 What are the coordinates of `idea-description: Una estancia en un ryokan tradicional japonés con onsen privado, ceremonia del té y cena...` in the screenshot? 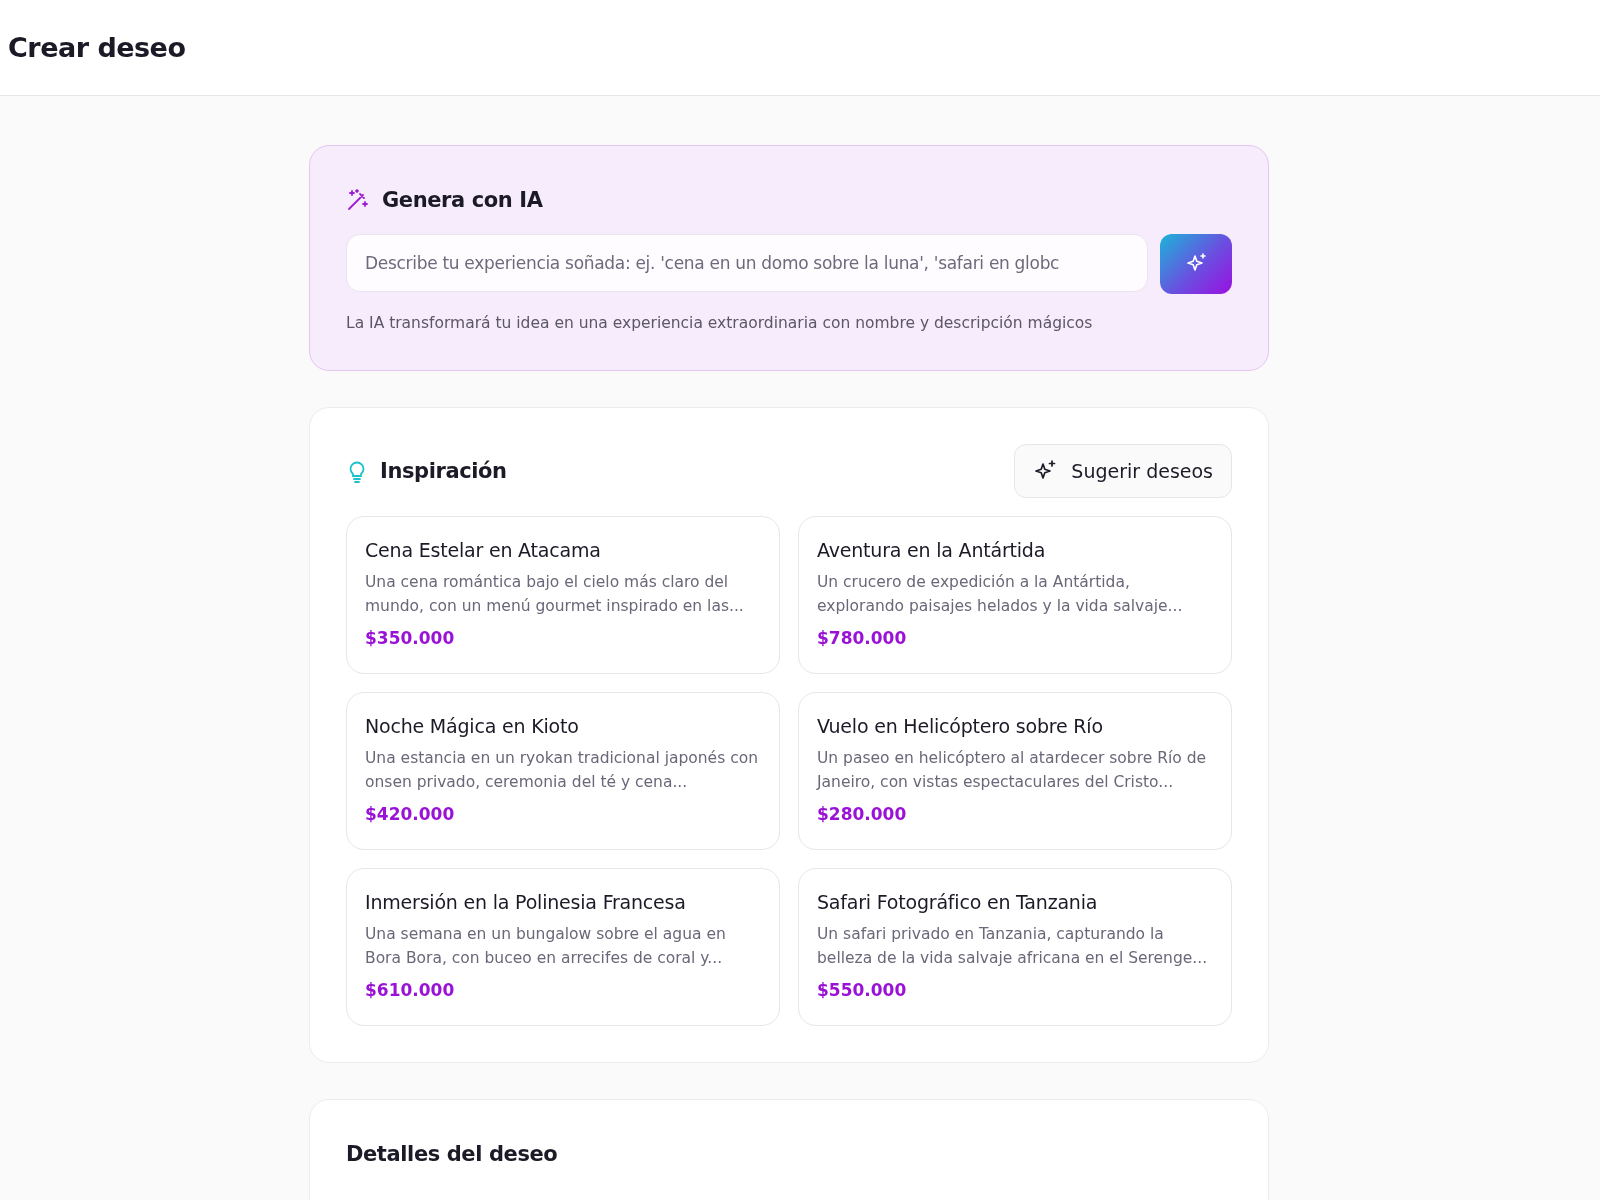 It's located at (562, 770).